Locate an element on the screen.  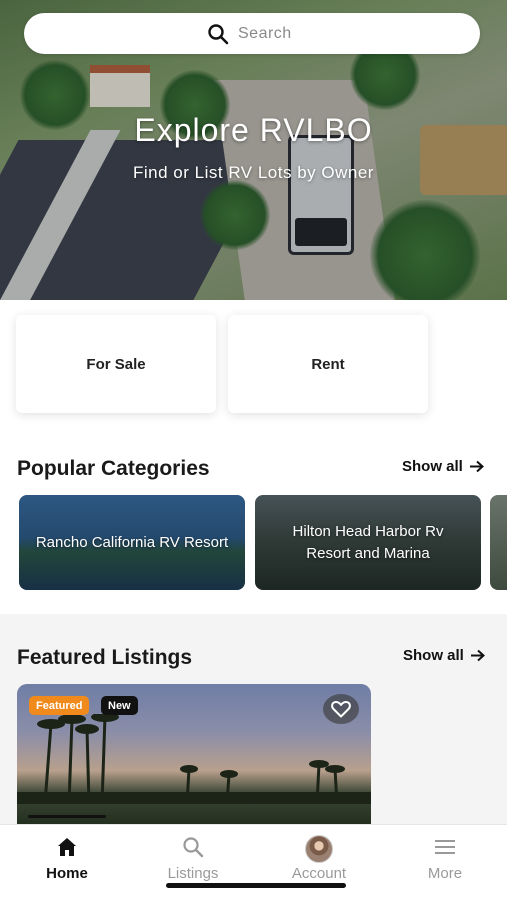
menu-icon is located at coordinates (445, 847).